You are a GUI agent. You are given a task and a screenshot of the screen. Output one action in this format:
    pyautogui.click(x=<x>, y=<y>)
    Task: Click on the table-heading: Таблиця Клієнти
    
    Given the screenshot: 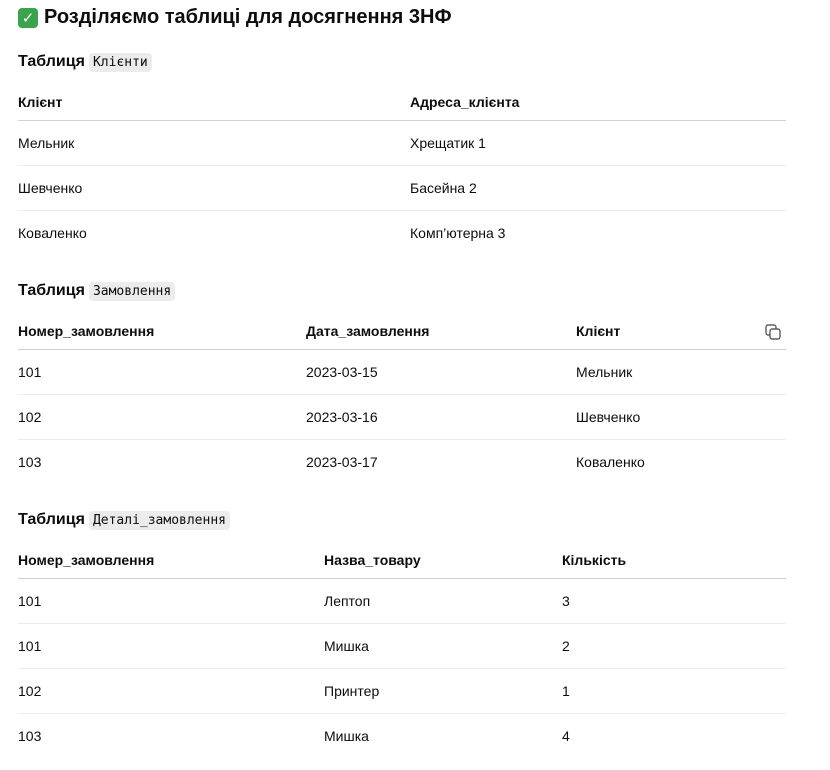 What is the action you would take?
    pyautogui.click(x=402, y=62)
    